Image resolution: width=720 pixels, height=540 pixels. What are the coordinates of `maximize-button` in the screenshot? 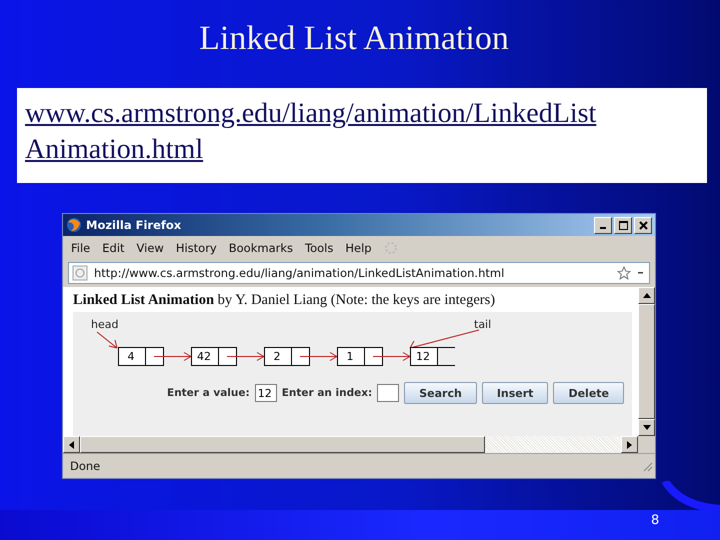 It's located at (623, 225).